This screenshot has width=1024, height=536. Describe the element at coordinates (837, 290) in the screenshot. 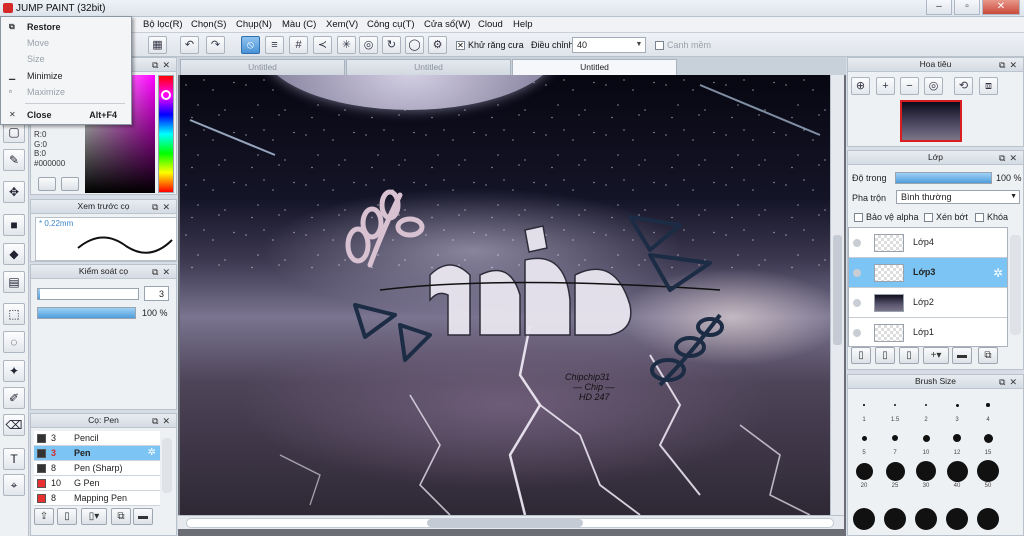

I see `vscroll-thumb` at that location.